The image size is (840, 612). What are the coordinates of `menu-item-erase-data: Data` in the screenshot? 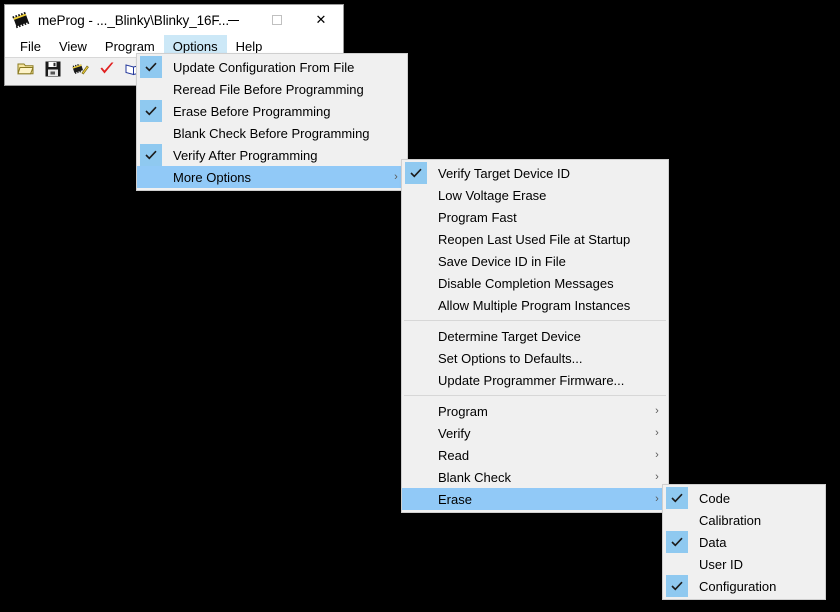 It's located at (744, 542).